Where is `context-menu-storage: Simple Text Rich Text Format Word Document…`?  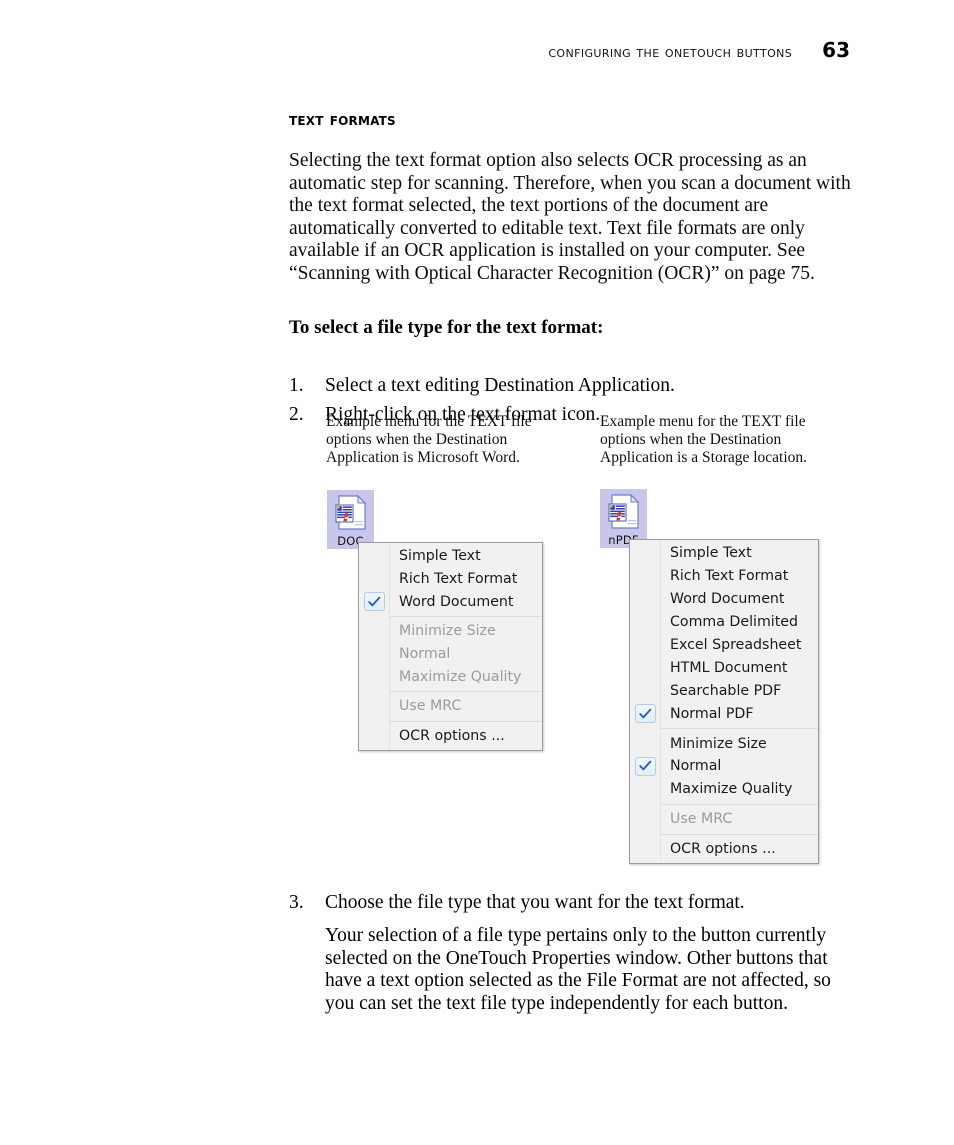 context-menu-storage: Simple Text Rich Text Format Word Document… is located at coordinates (724, 701).